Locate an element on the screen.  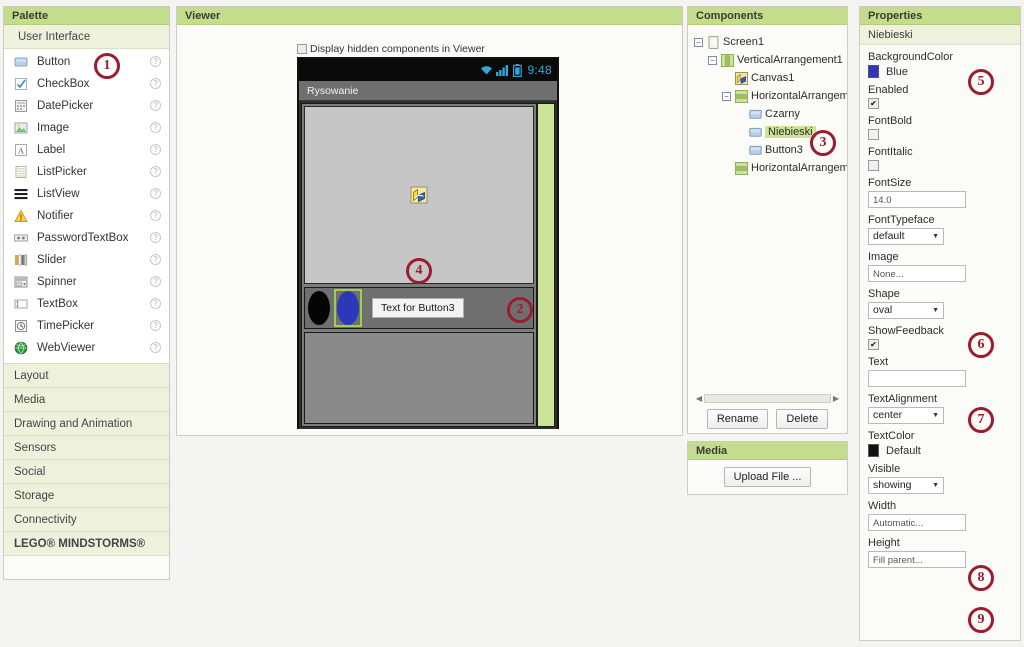
vertical-arrangement-1: Text for Button3 is located at coordinates (419, 265).